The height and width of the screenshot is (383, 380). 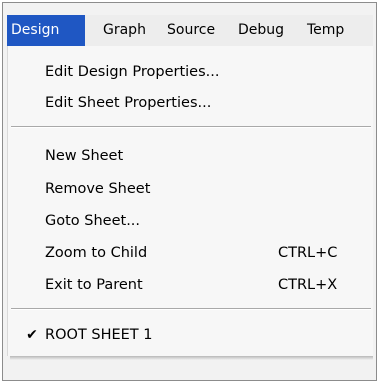 I want to click on menu-design: Design, so click(x=46, y=30).